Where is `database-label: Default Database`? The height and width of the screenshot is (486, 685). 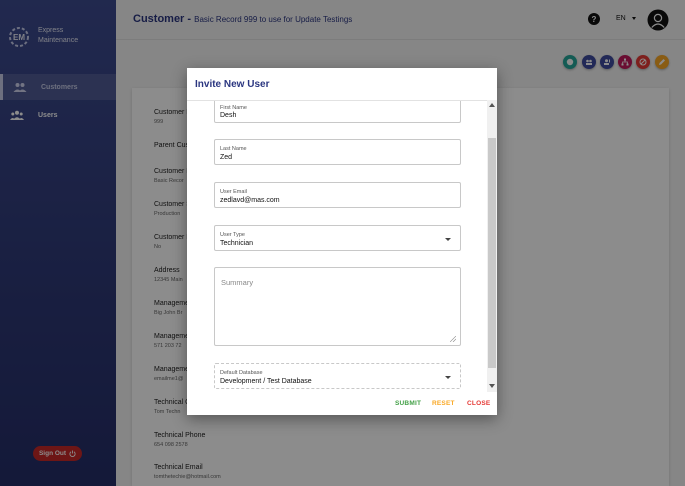
database-label: Default Database is located at coordinates (241, 373).